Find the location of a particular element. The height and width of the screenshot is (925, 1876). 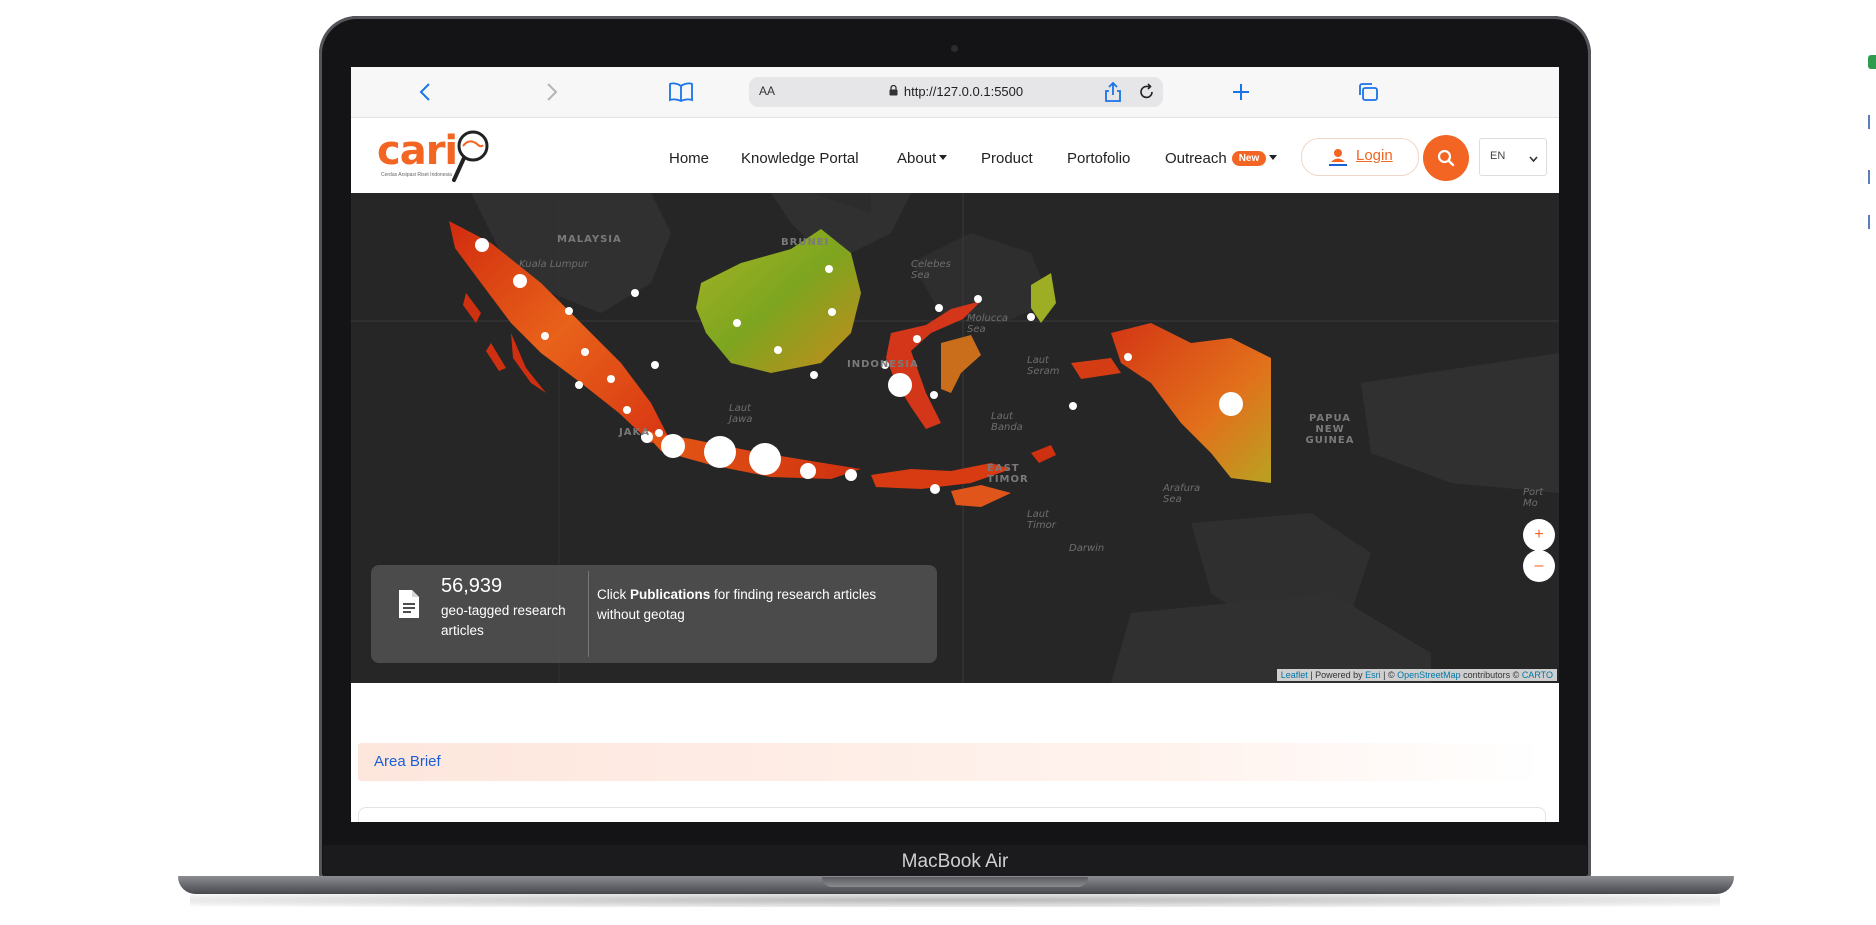

publications-link: Publications is located at coordinates (670, 594).